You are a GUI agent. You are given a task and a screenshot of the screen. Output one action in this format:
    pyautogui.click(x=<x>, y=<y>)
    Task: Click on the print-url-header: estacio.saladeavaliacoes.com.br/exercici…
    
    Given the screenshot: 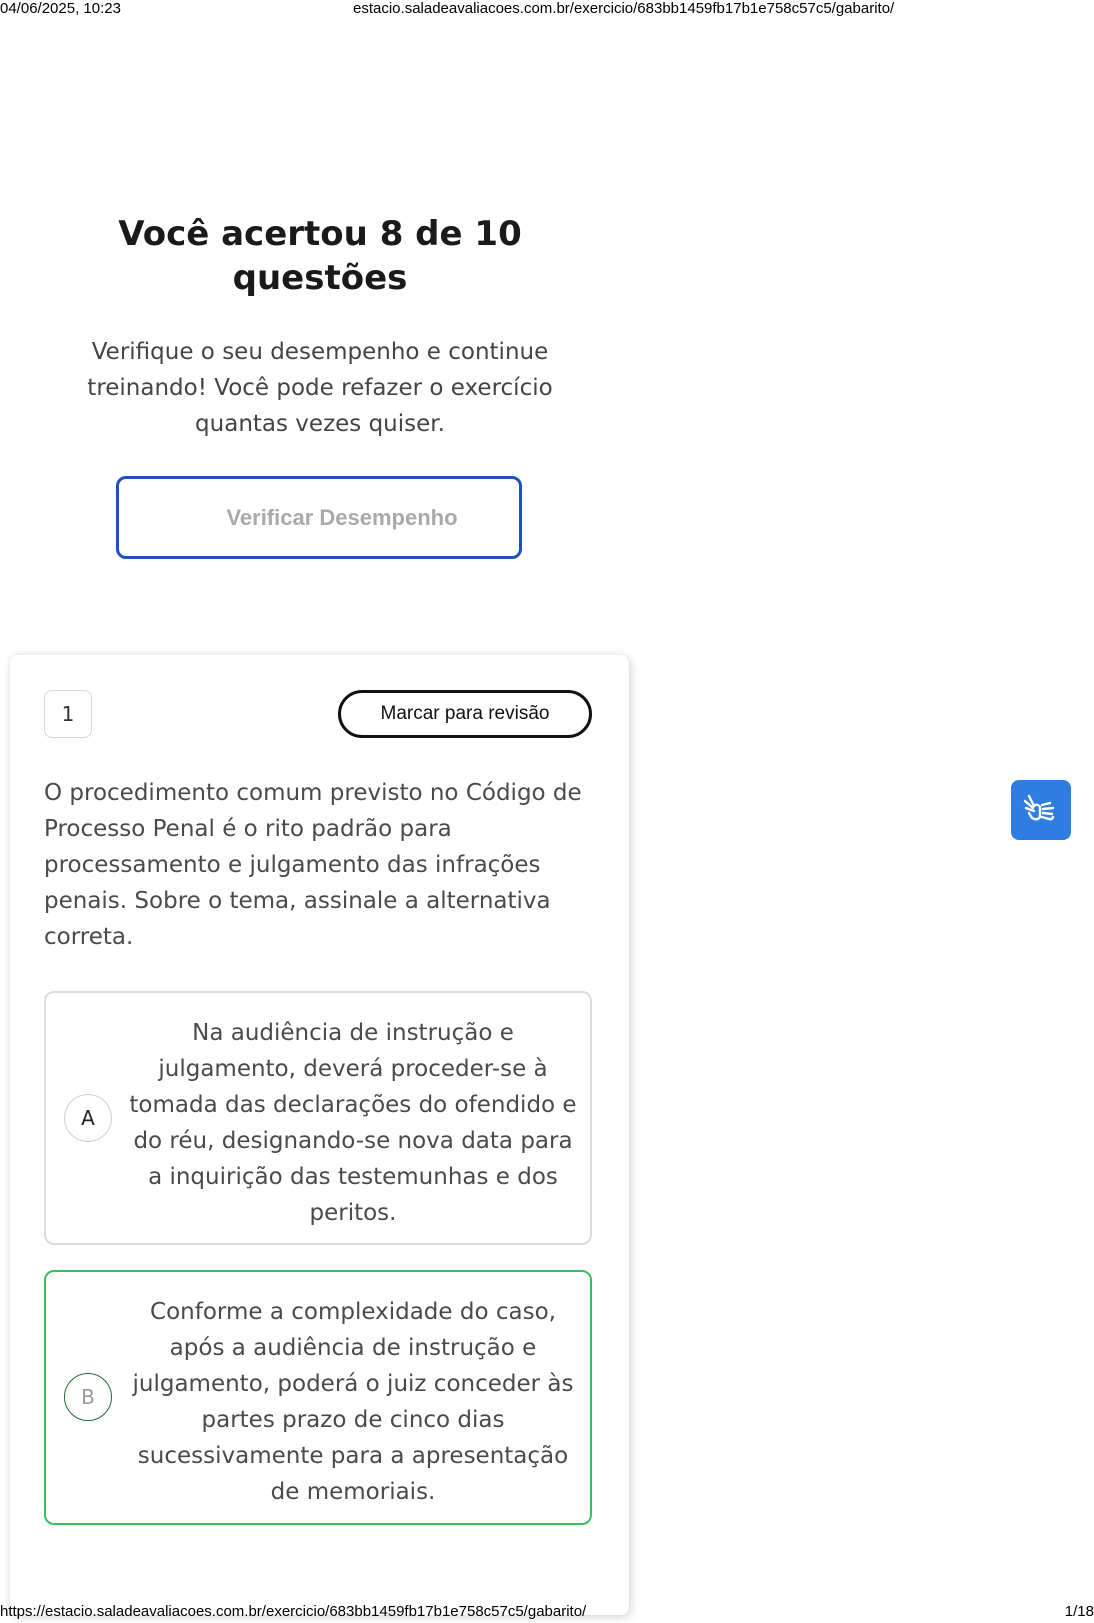 What is the action you would take?
    pyautogui.click(x=624, y=8)
    